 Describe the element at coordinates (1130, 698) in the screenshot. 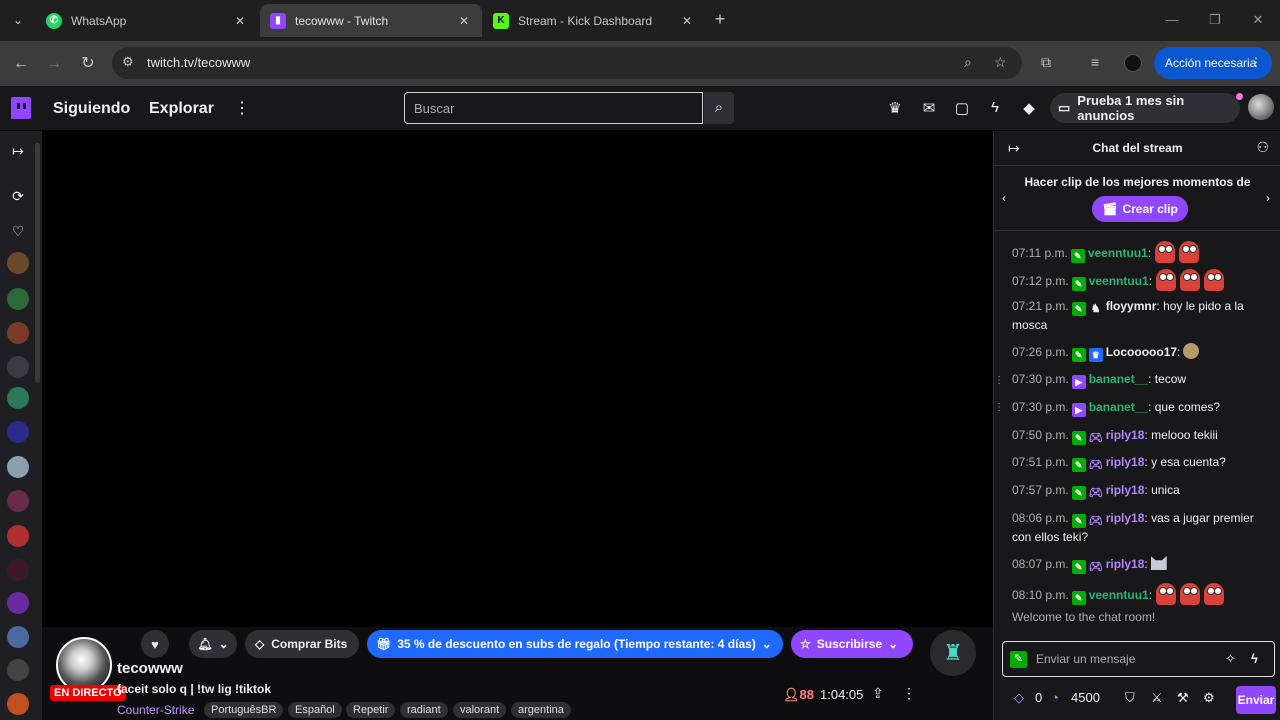

I see `shield-icon: ⛉` at that location.